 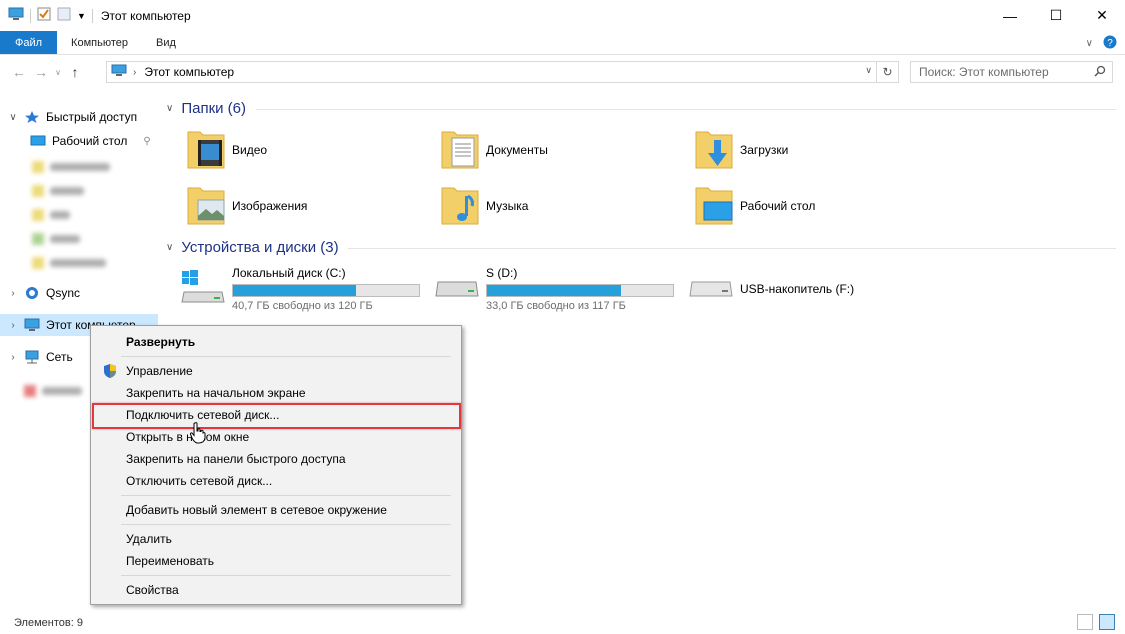 What do you see at coordinates (276, 416) in the screenshot?
I see `highlight-frame` at bounding box center [276, 416].